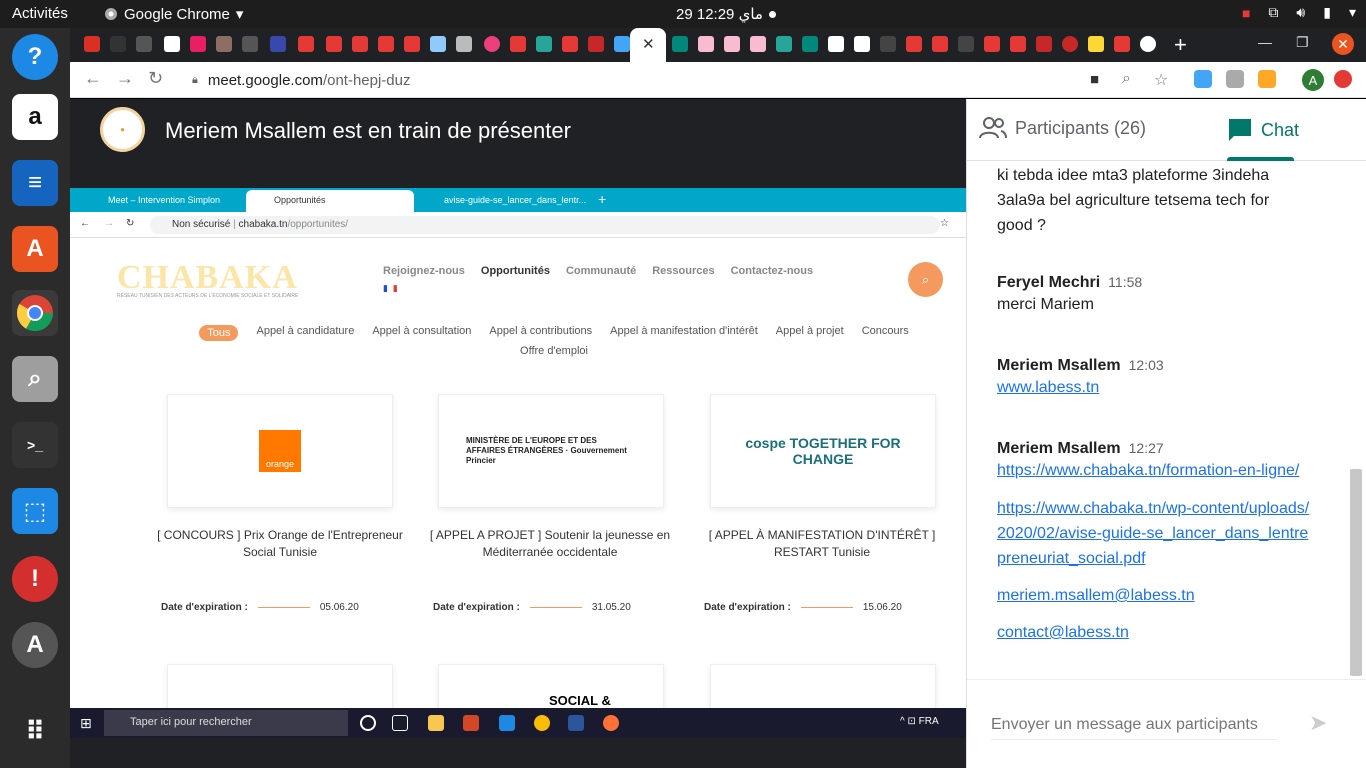  I want to click on filter-item: Concours, so click(885, 331).